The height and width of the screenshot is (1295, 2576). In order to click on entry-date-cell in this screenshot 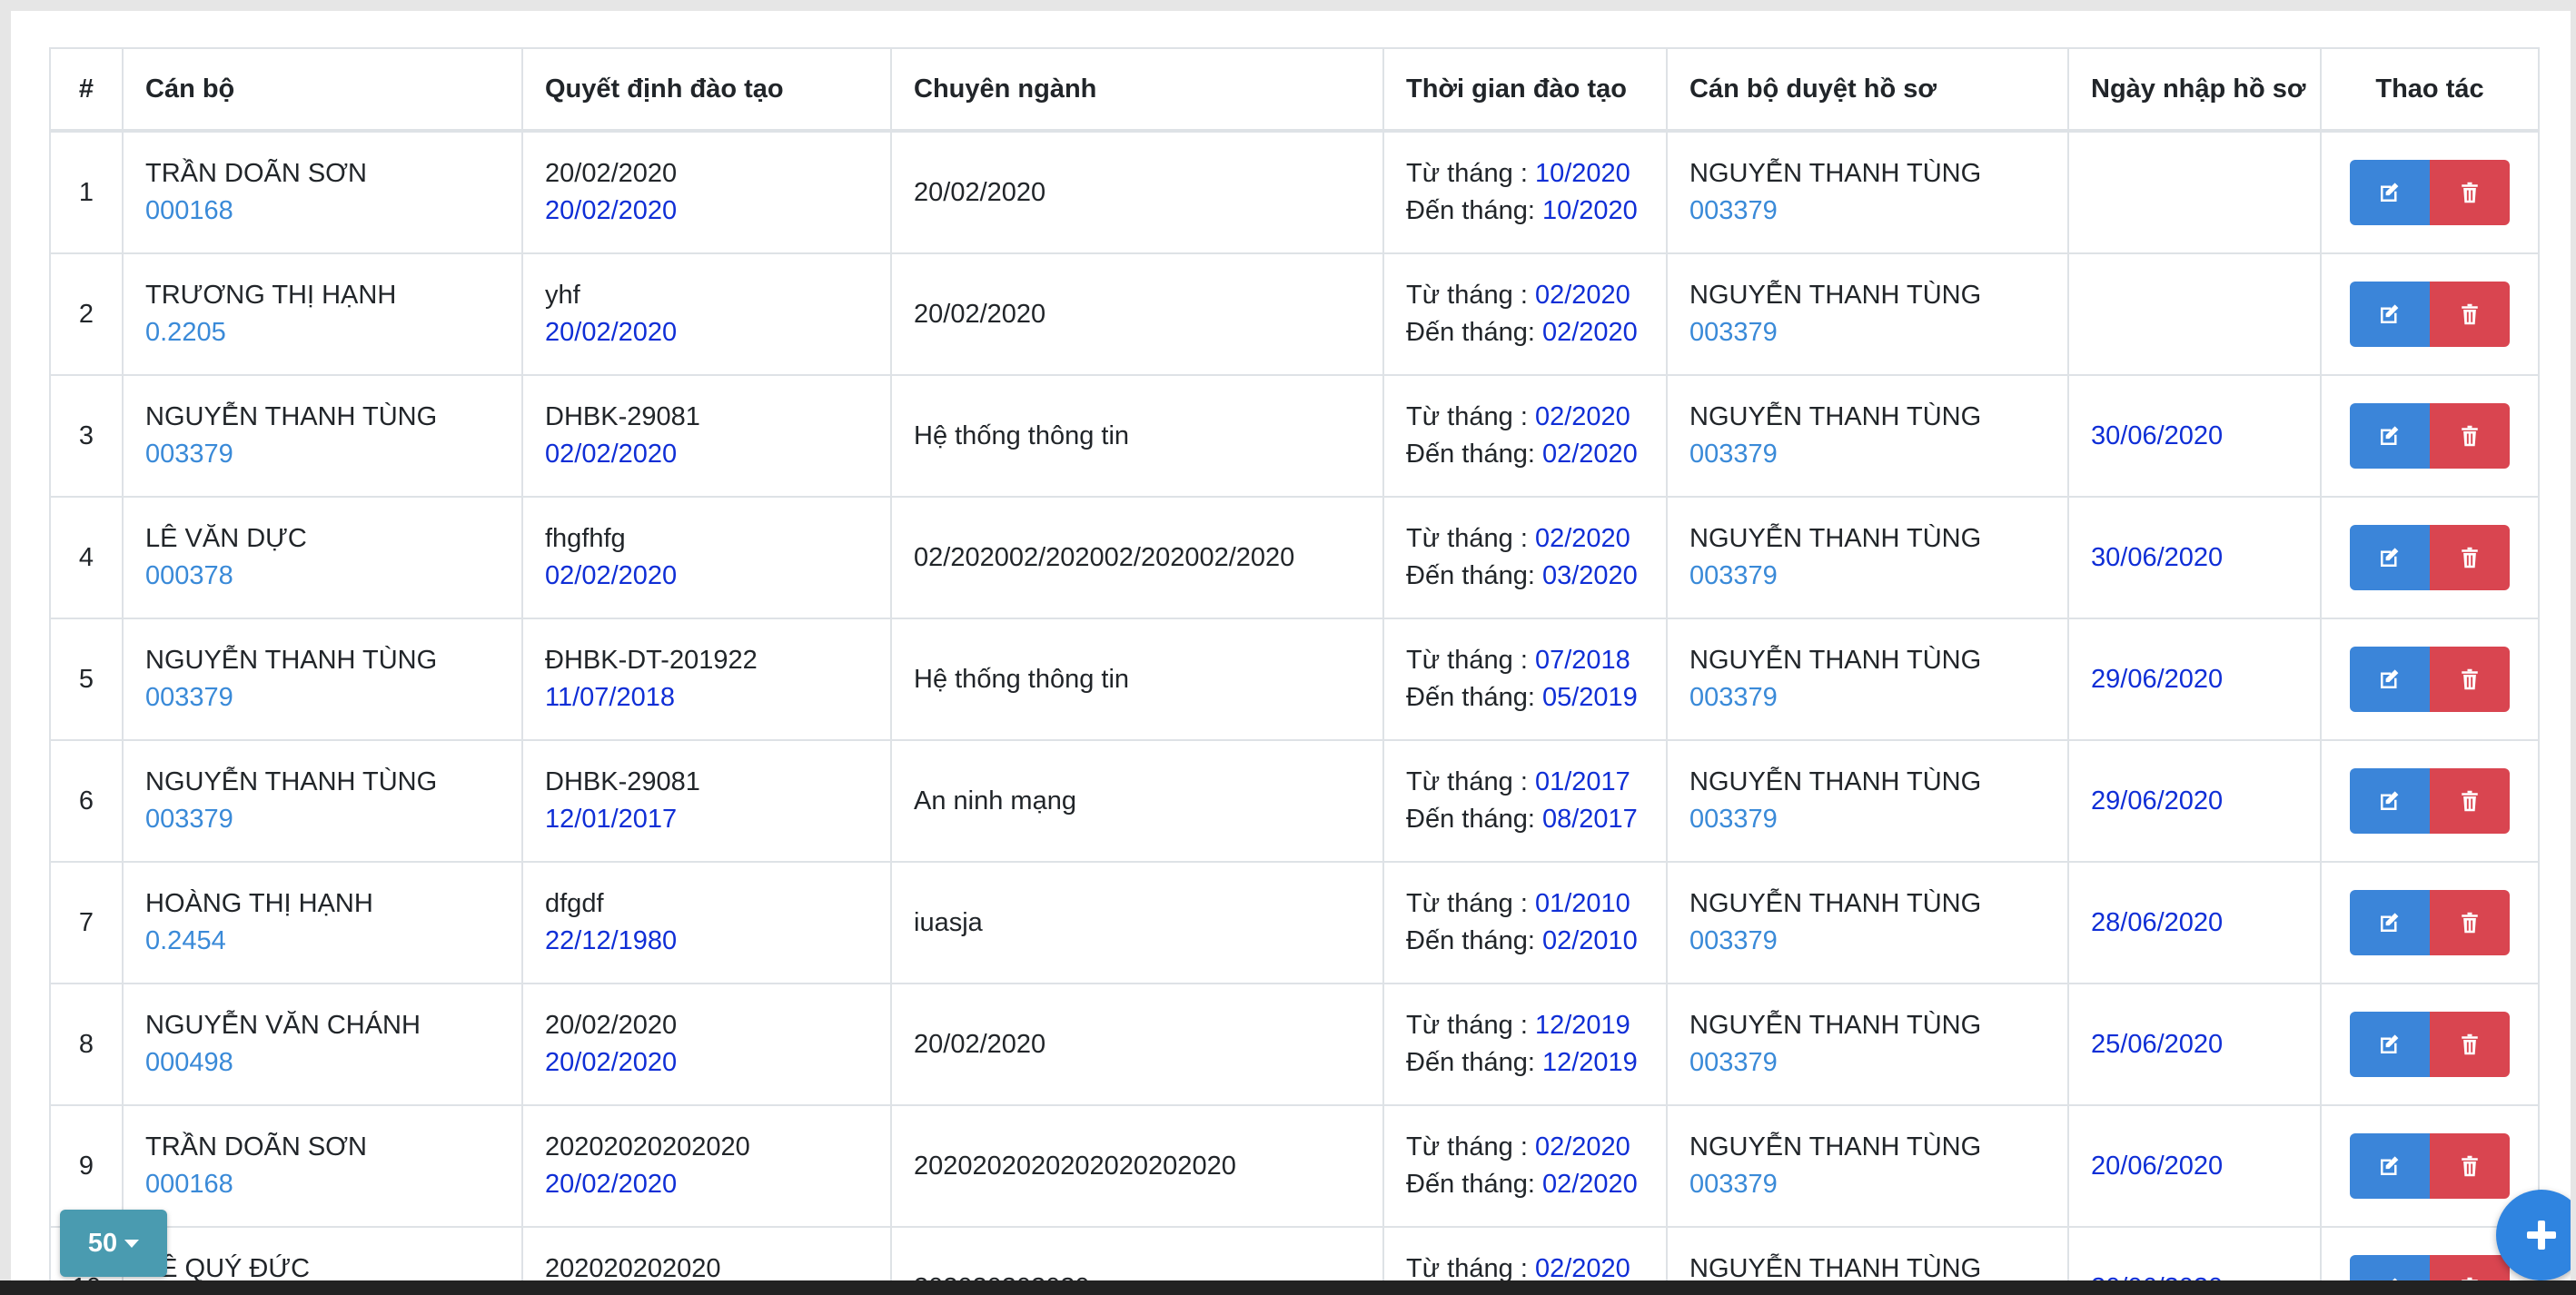, I will do `click(2194, 192)`.